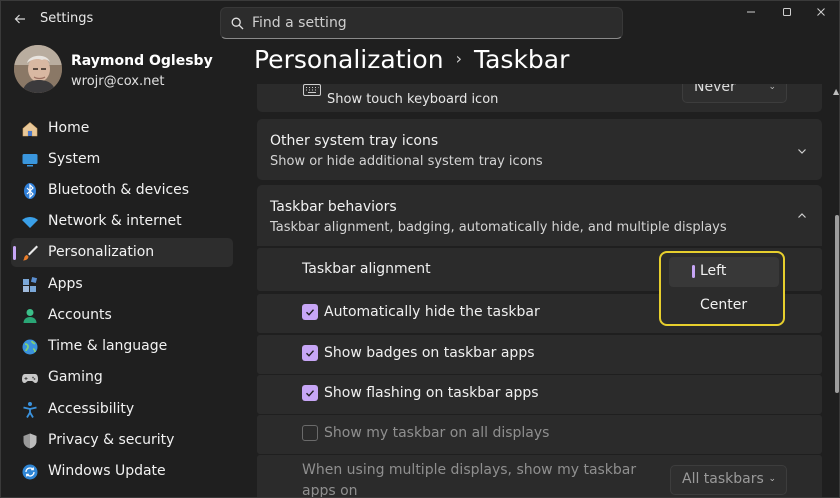 The height and width of the screenshot is (498, 840). Describe the element at coordinates (429, 353) in the screenshot. I see `show-badges-label: Show badges on taskbar apps` at that location.